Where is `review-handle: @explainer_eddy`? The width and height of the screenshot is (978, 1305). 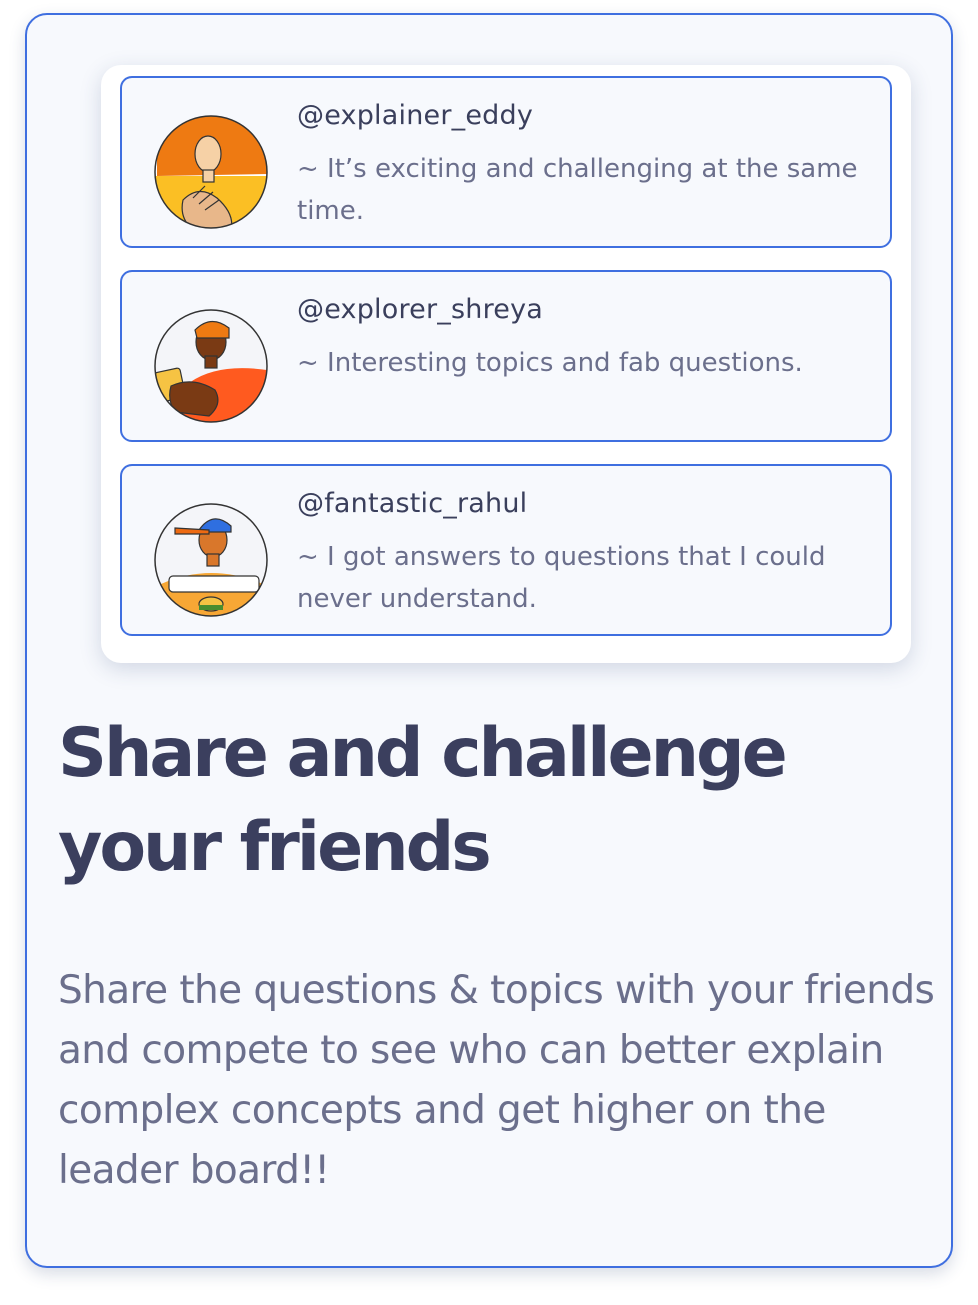
review-handle: @explainer_eddy is located at coordinates (415, 115).